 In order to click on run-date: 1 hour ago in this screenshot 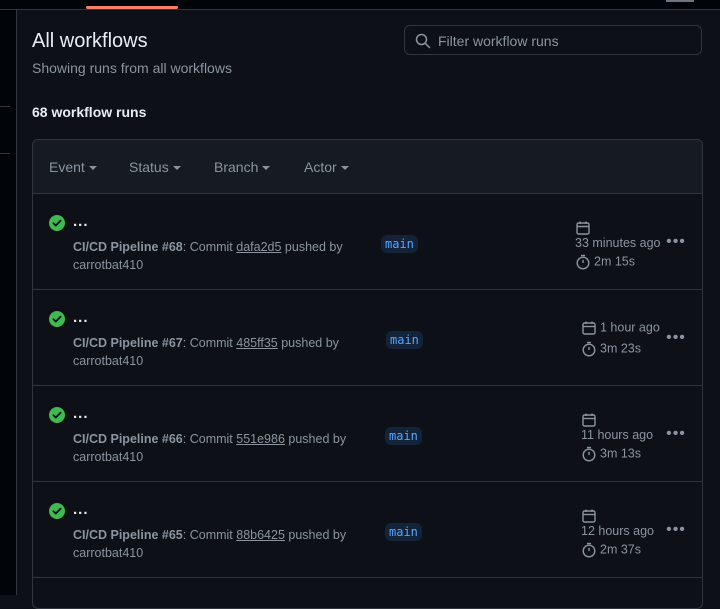, I will do `click(620, 328)`.